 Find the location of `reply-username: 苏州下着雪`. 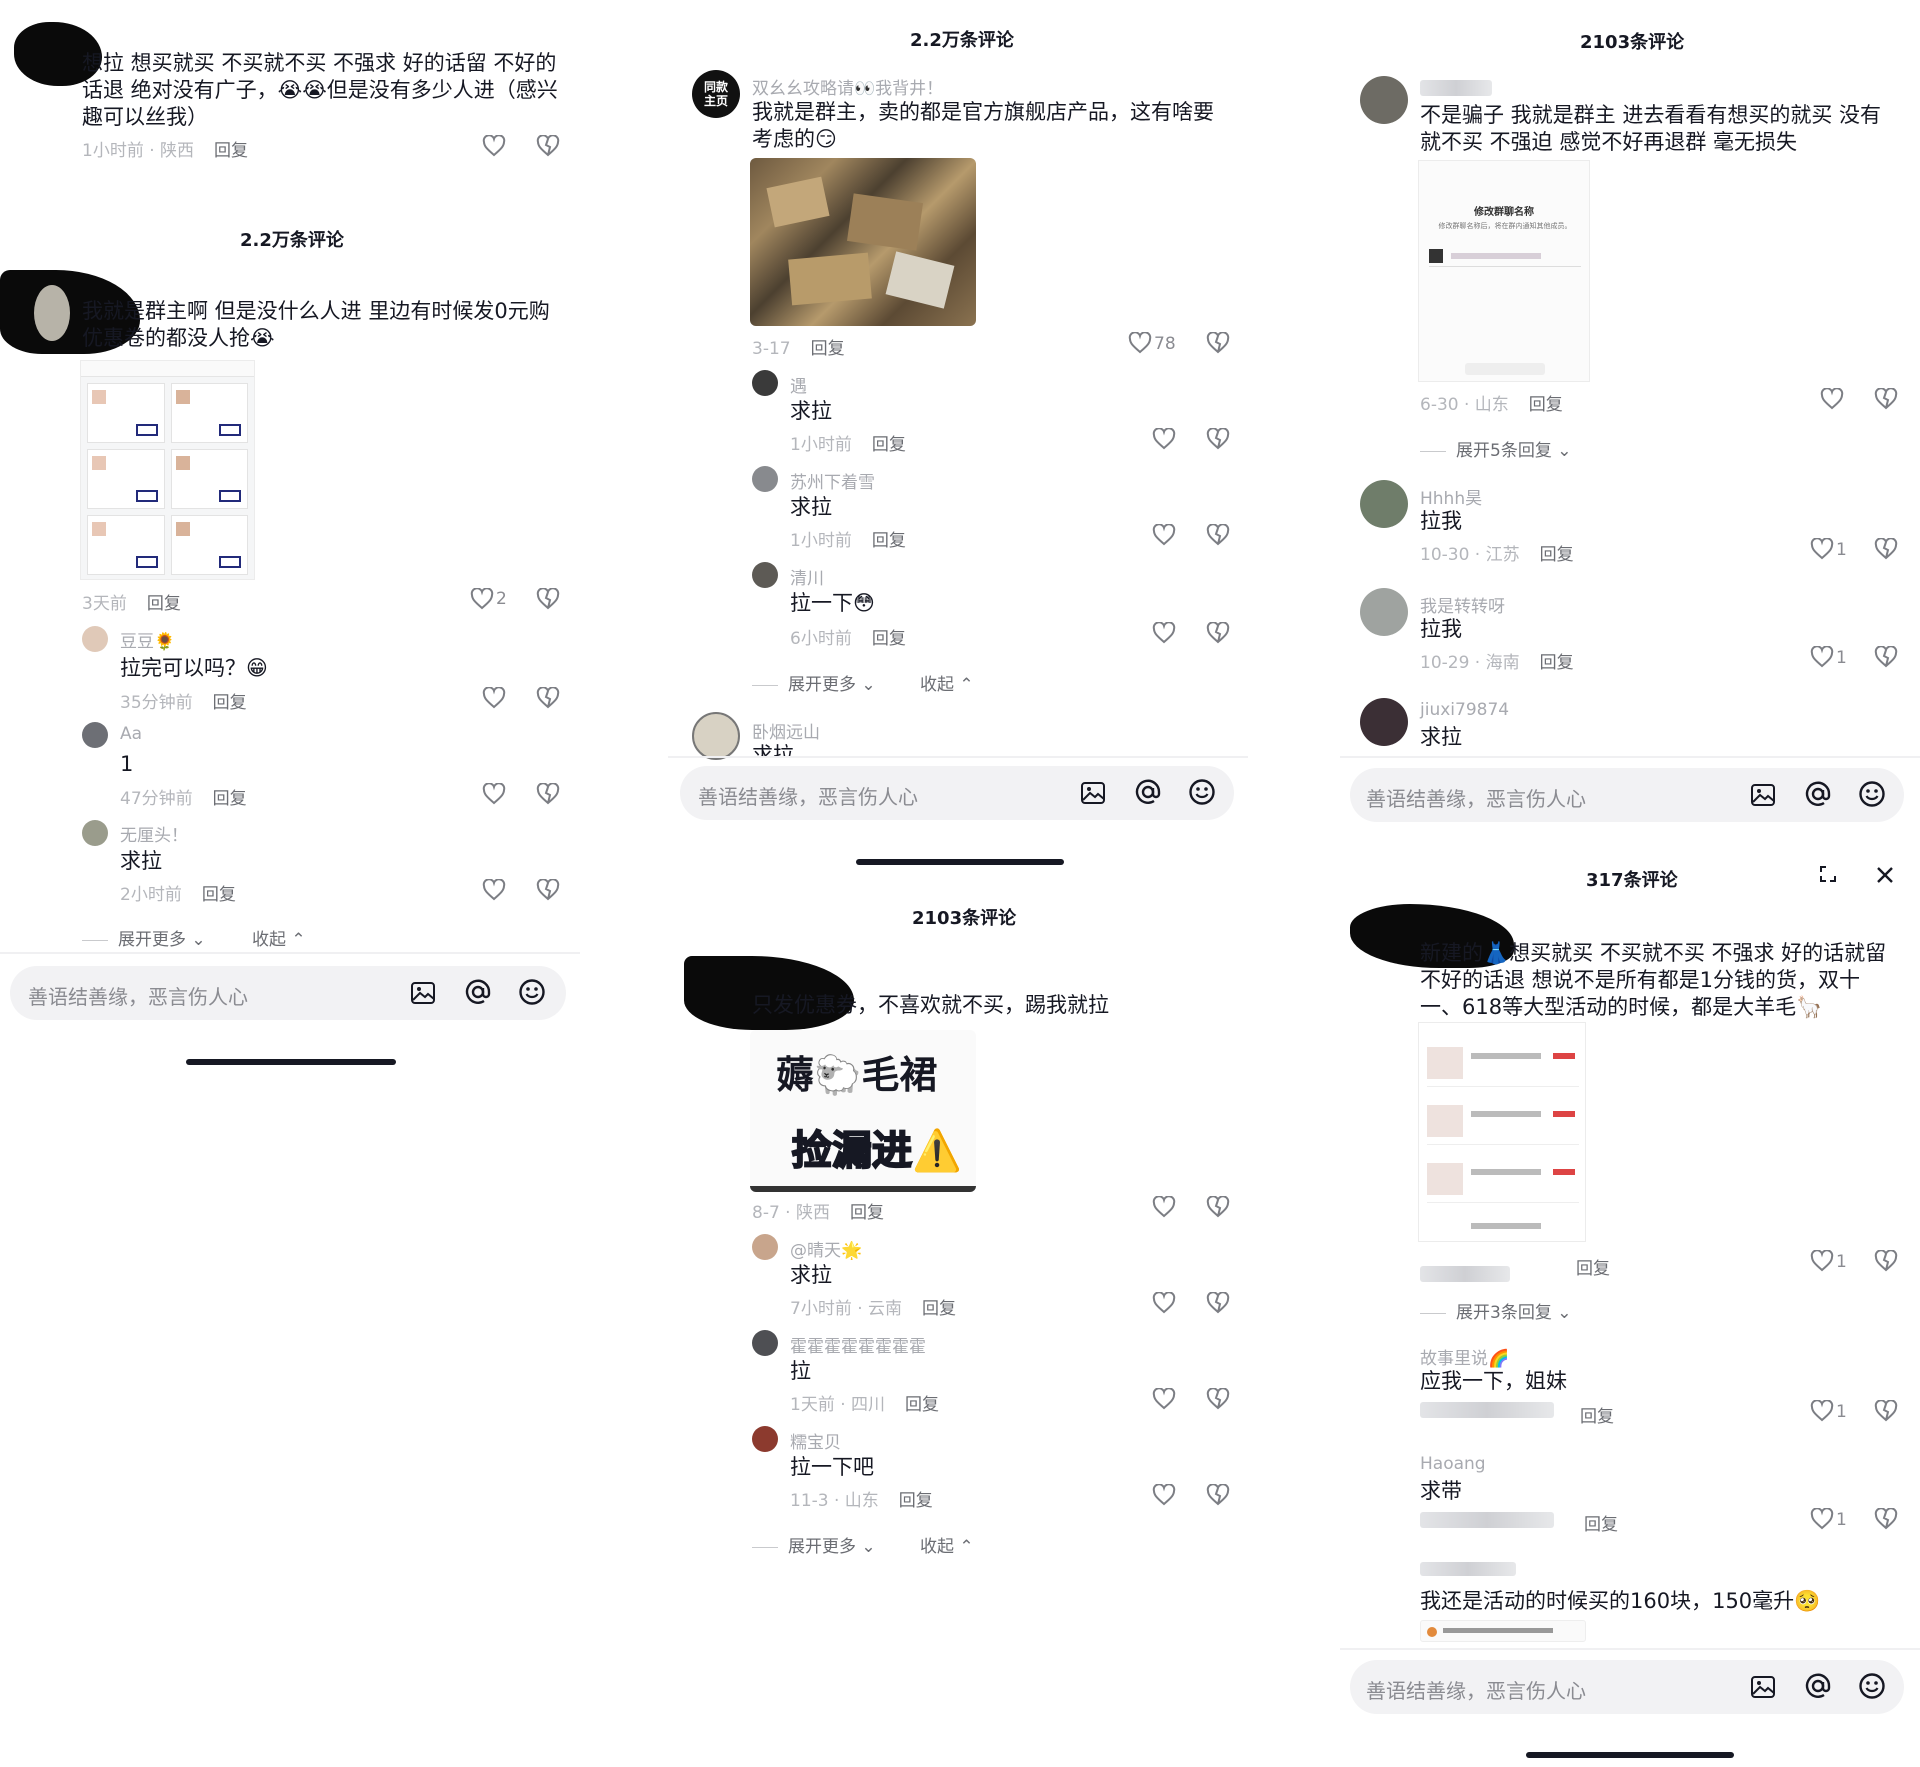

reply-username: 苏州下着雪 is located at coordinates (832, 480).